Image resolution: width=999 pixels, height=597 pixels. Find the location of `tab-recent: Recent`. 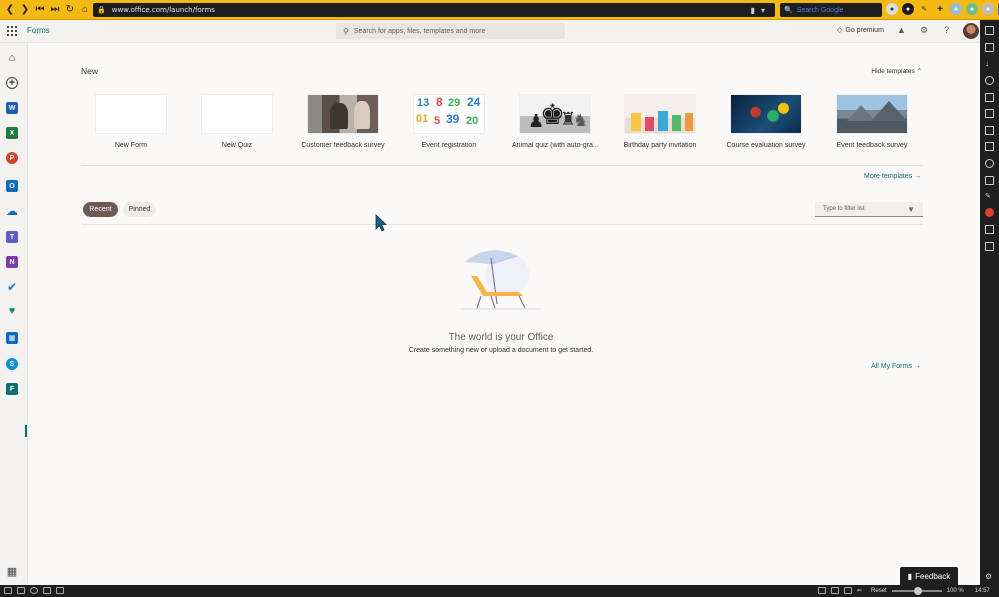

tab-recent: Recent is located at coordinates (100, 209).